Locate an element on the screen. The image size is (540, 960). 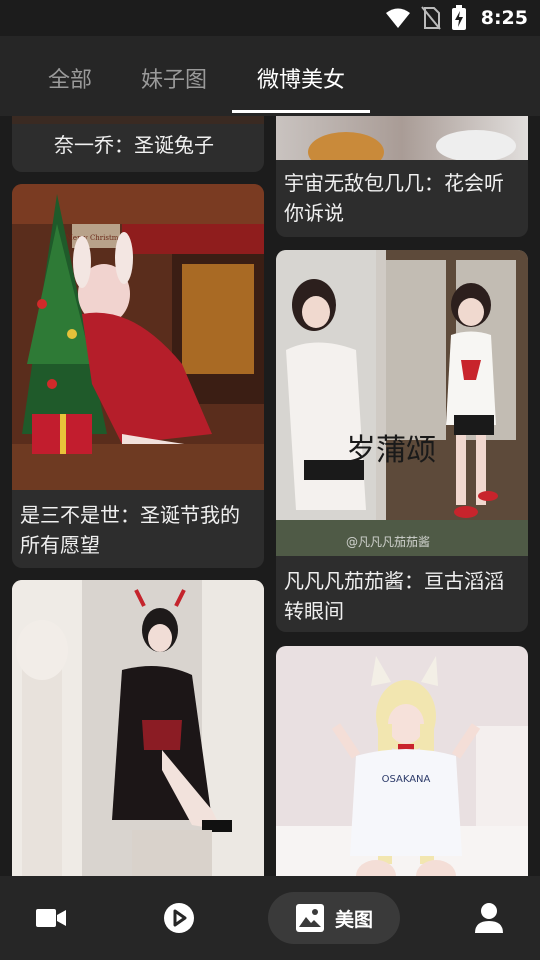
nav-video is located at coordinates (51, 918).